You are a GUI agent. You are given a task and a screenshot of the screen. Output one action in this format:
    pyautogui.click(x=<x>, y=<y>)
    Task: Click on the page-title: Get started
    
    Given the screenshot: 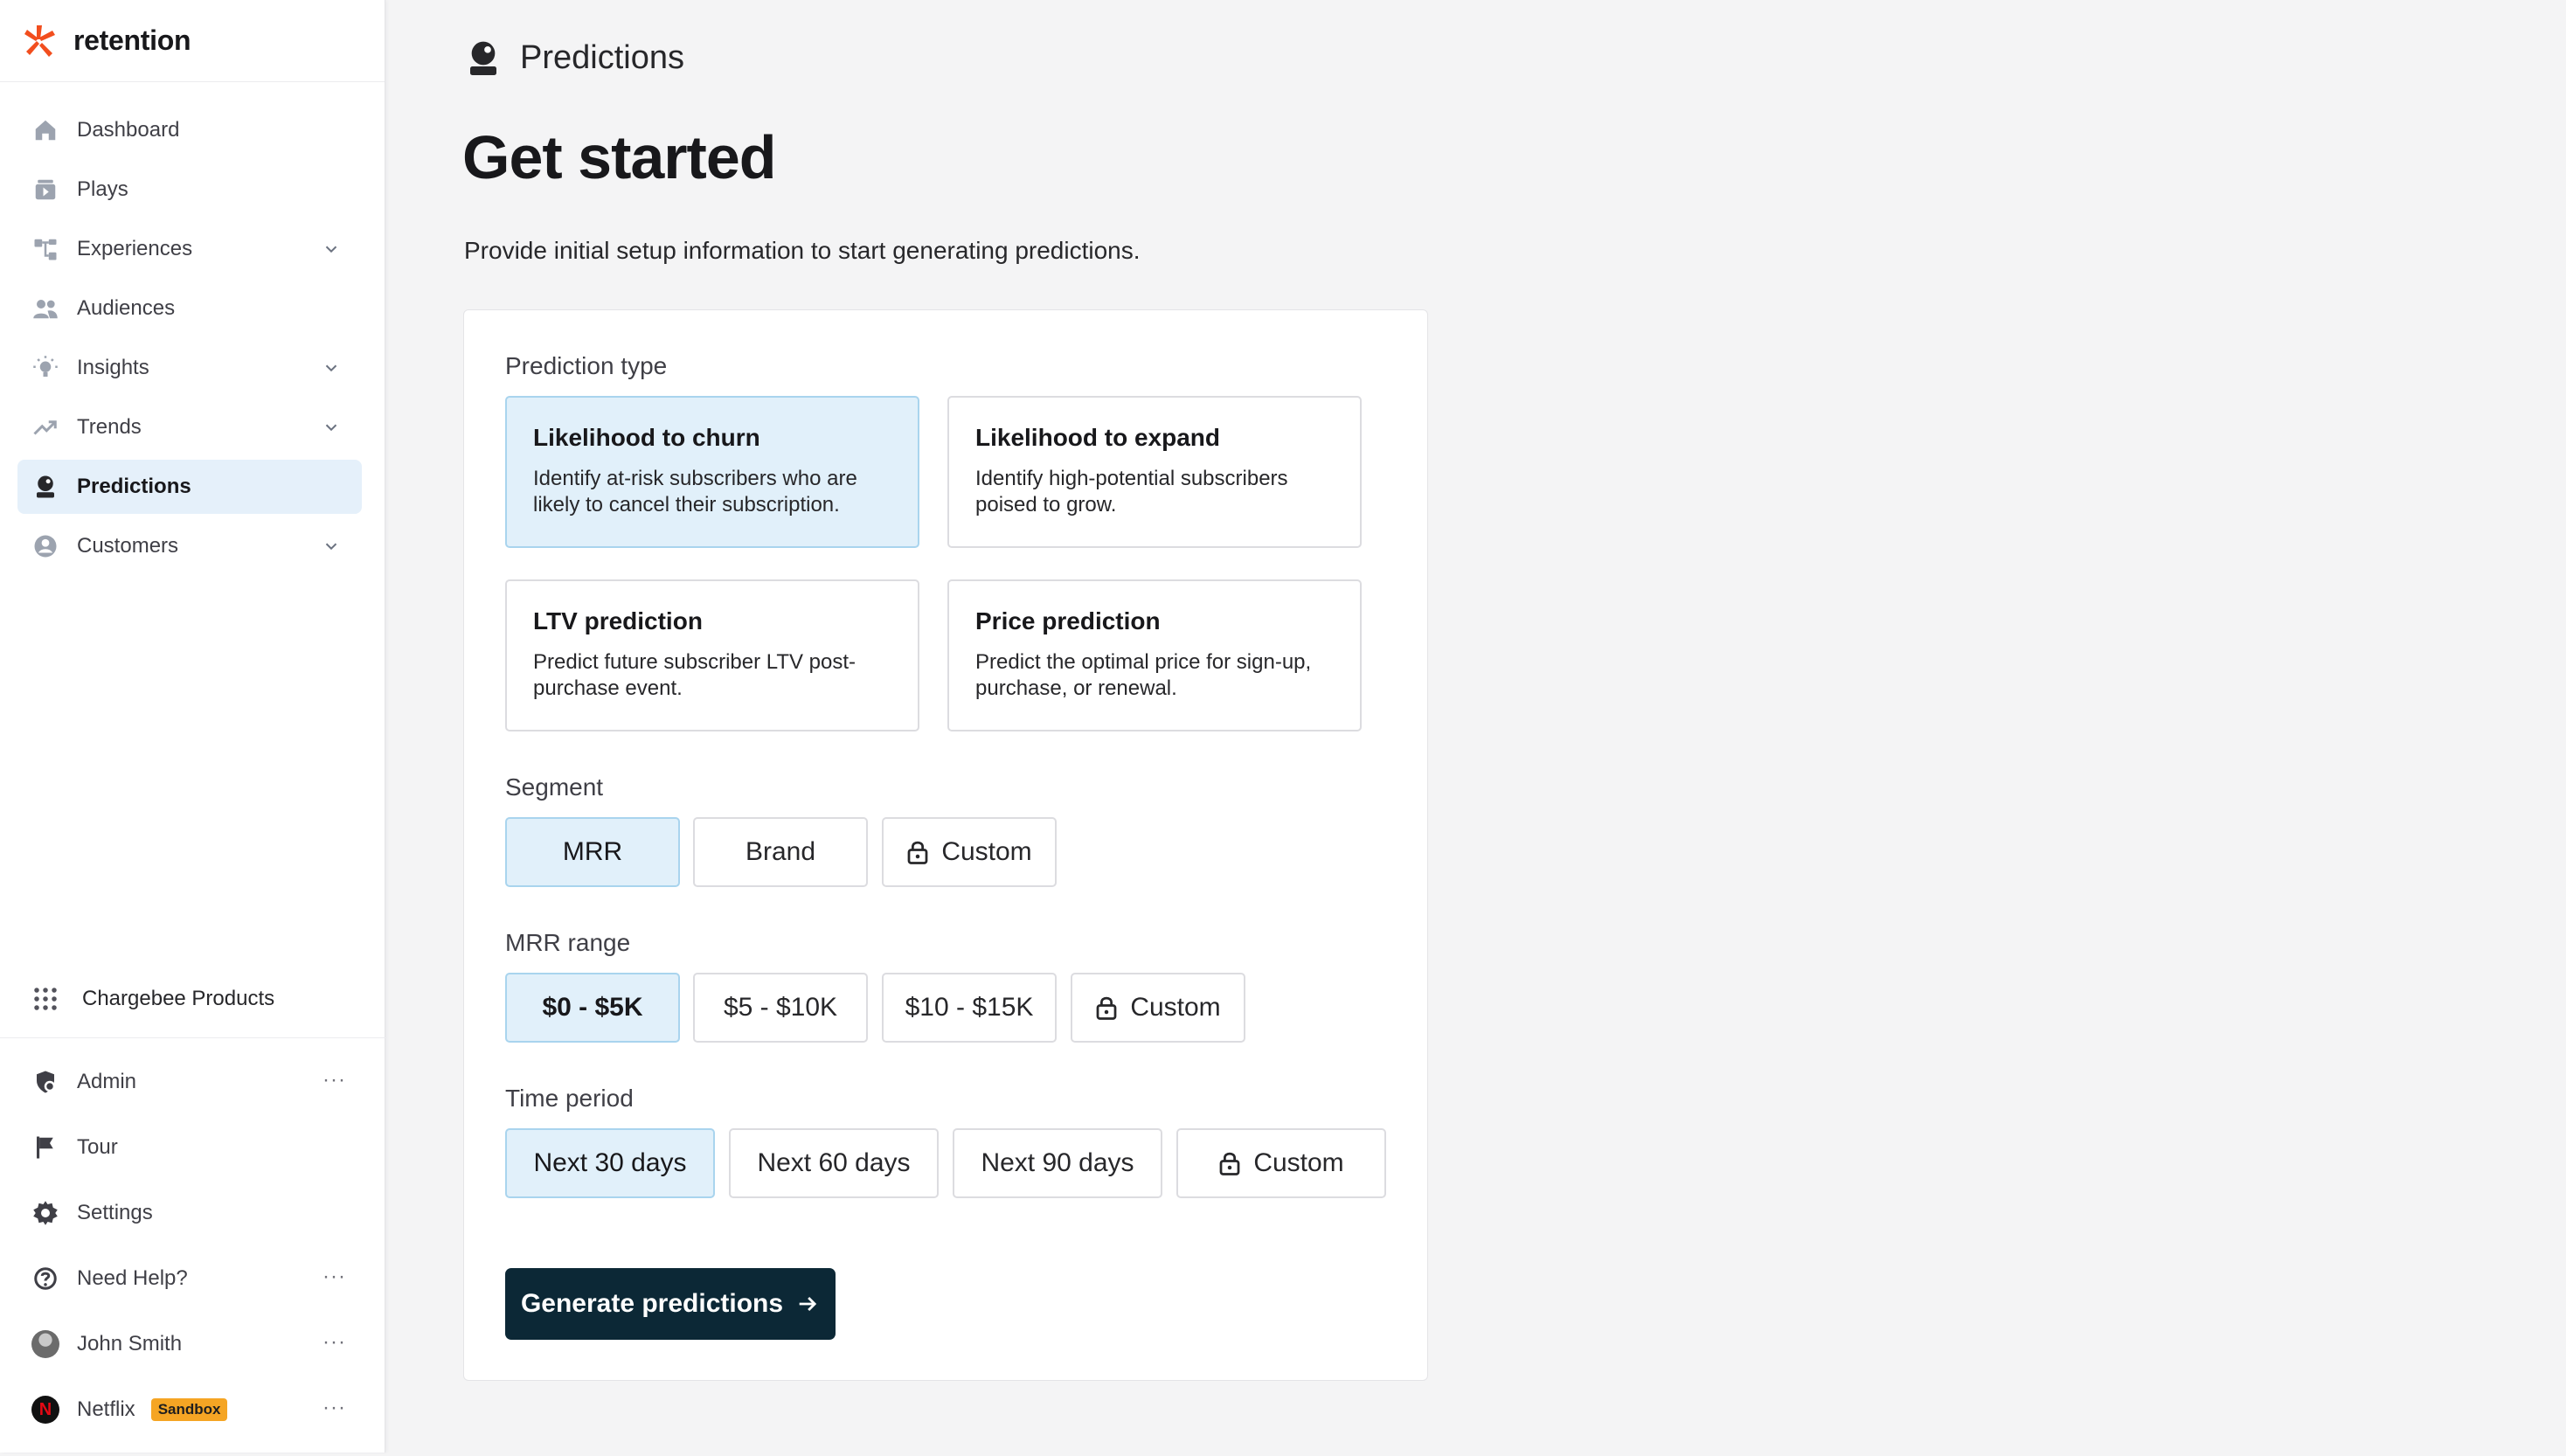 What is the action you would take?
    pyautogui.click(x=620, y=157)
    